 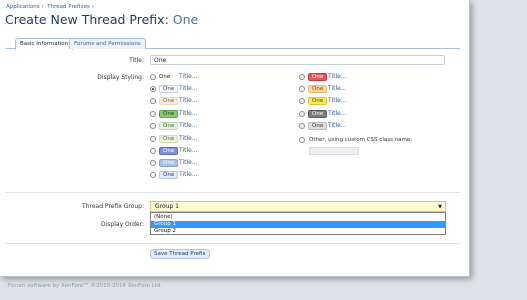 I want to click on thread-prefix-group-value: Group 1, so click(x=167, y=206).